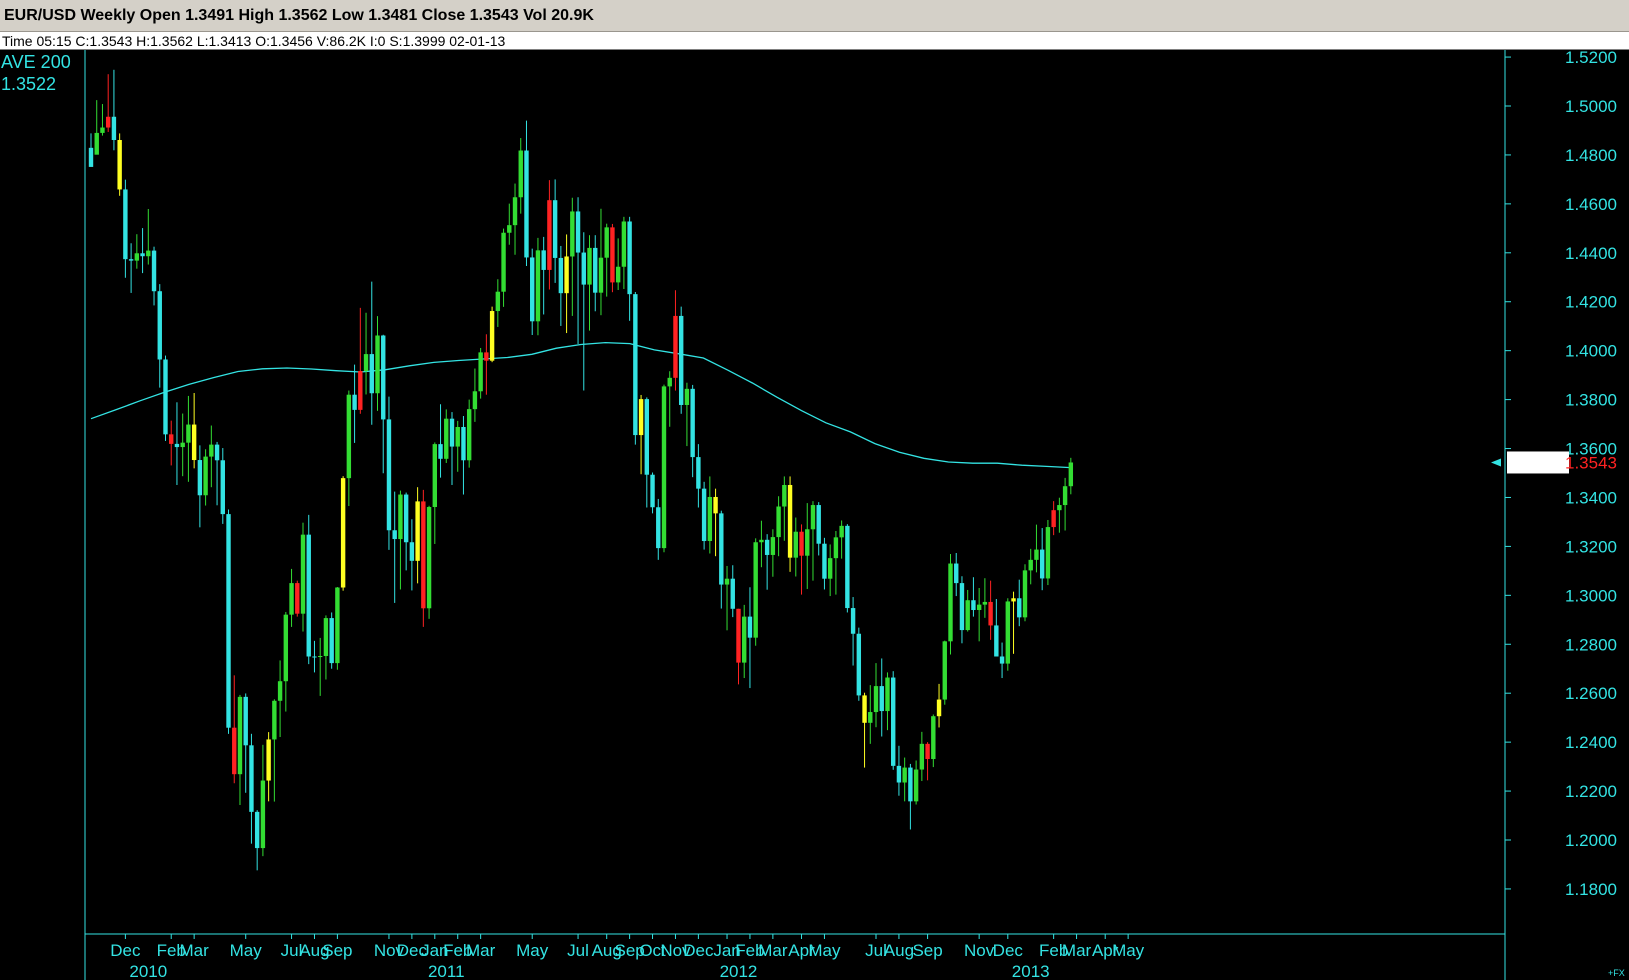  What do you see at coordinates (446, 971) in the screenshot?
I see `year-label: 2011` at bounding box center [446, 971].